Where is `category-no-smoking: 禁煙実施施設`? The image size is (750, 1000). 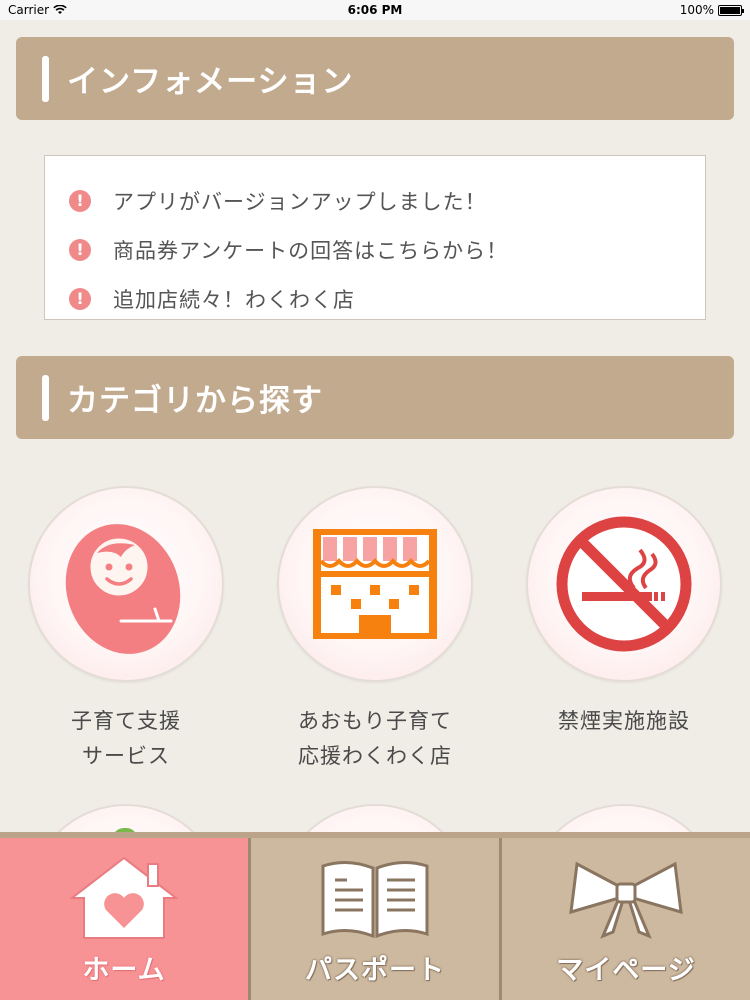 category-no-smoking: 禁煙実施施設 is located at coordinates (624, 612).